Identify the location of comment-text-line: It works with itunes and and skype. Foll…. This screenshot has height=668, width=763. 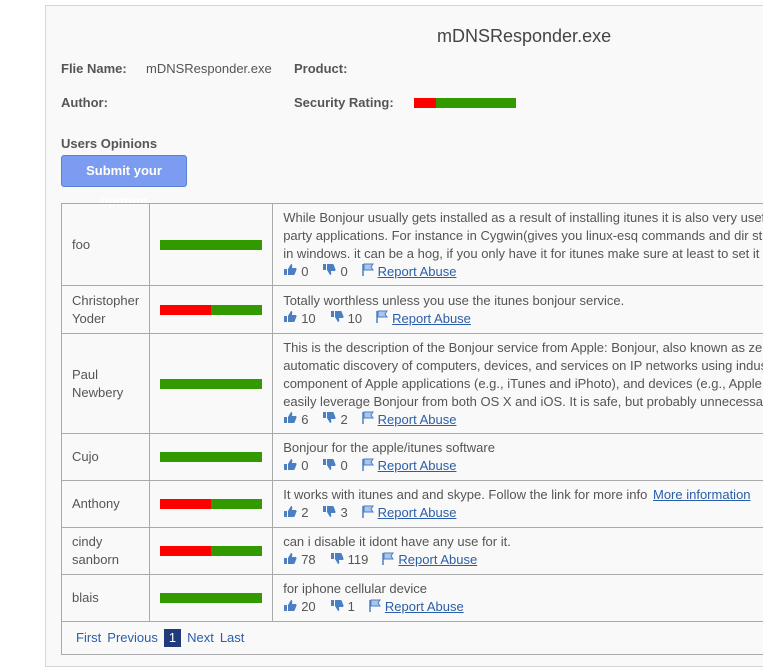
(523, 495).